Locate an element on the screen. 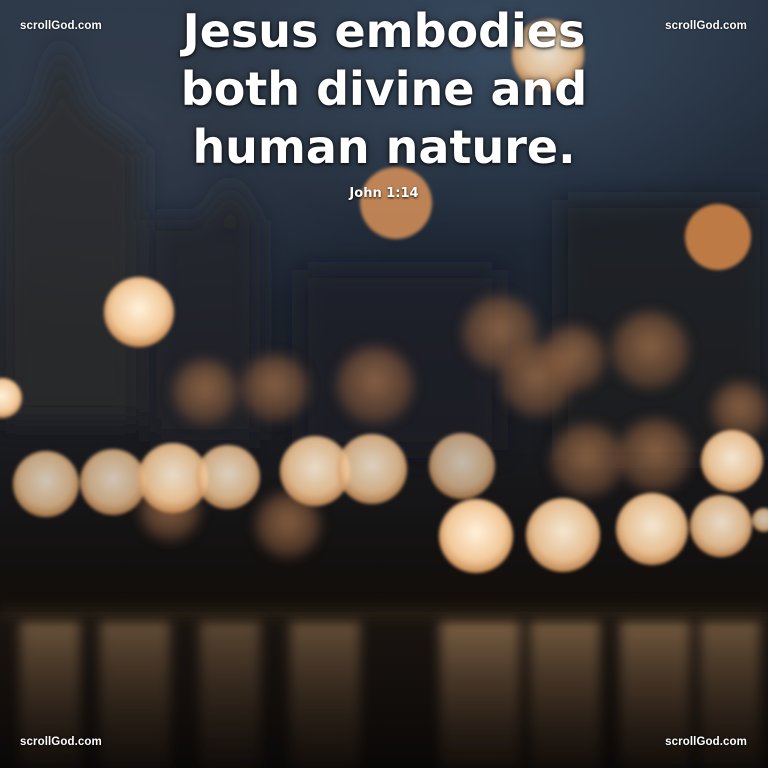 This screenshot has width=768, height=768. scripture-reference: John 1:14 is located at coordinates (384, 193).